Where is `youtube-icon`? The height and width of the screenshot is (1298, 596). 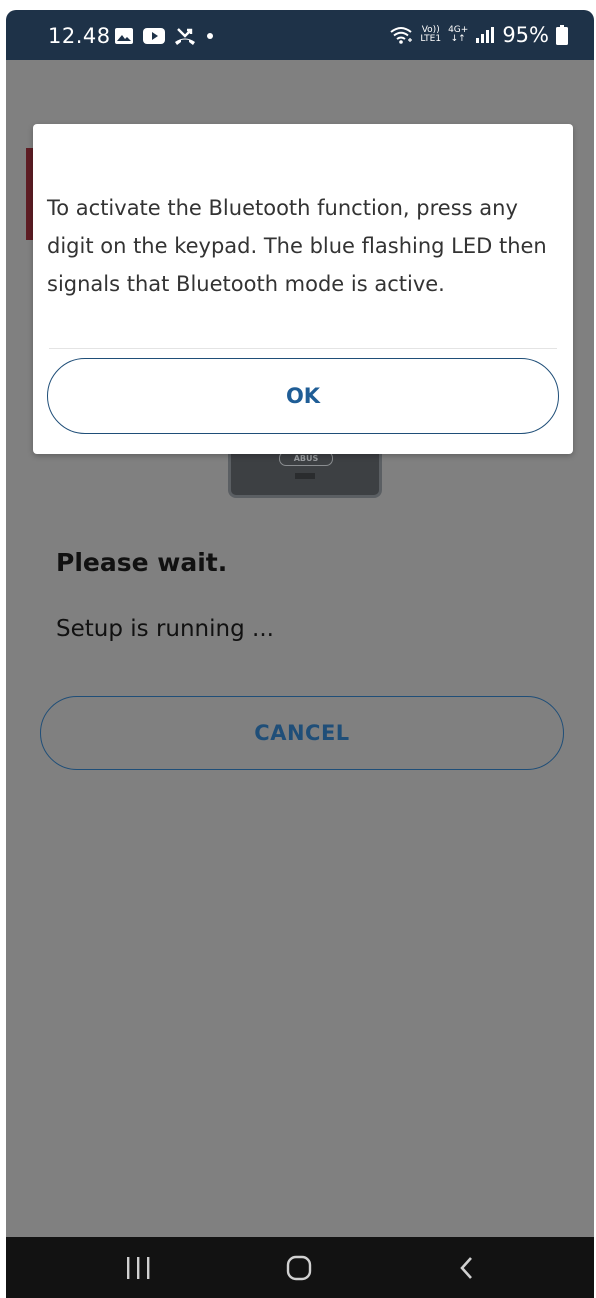 youtube-icon is located at coordinates (154, 36).